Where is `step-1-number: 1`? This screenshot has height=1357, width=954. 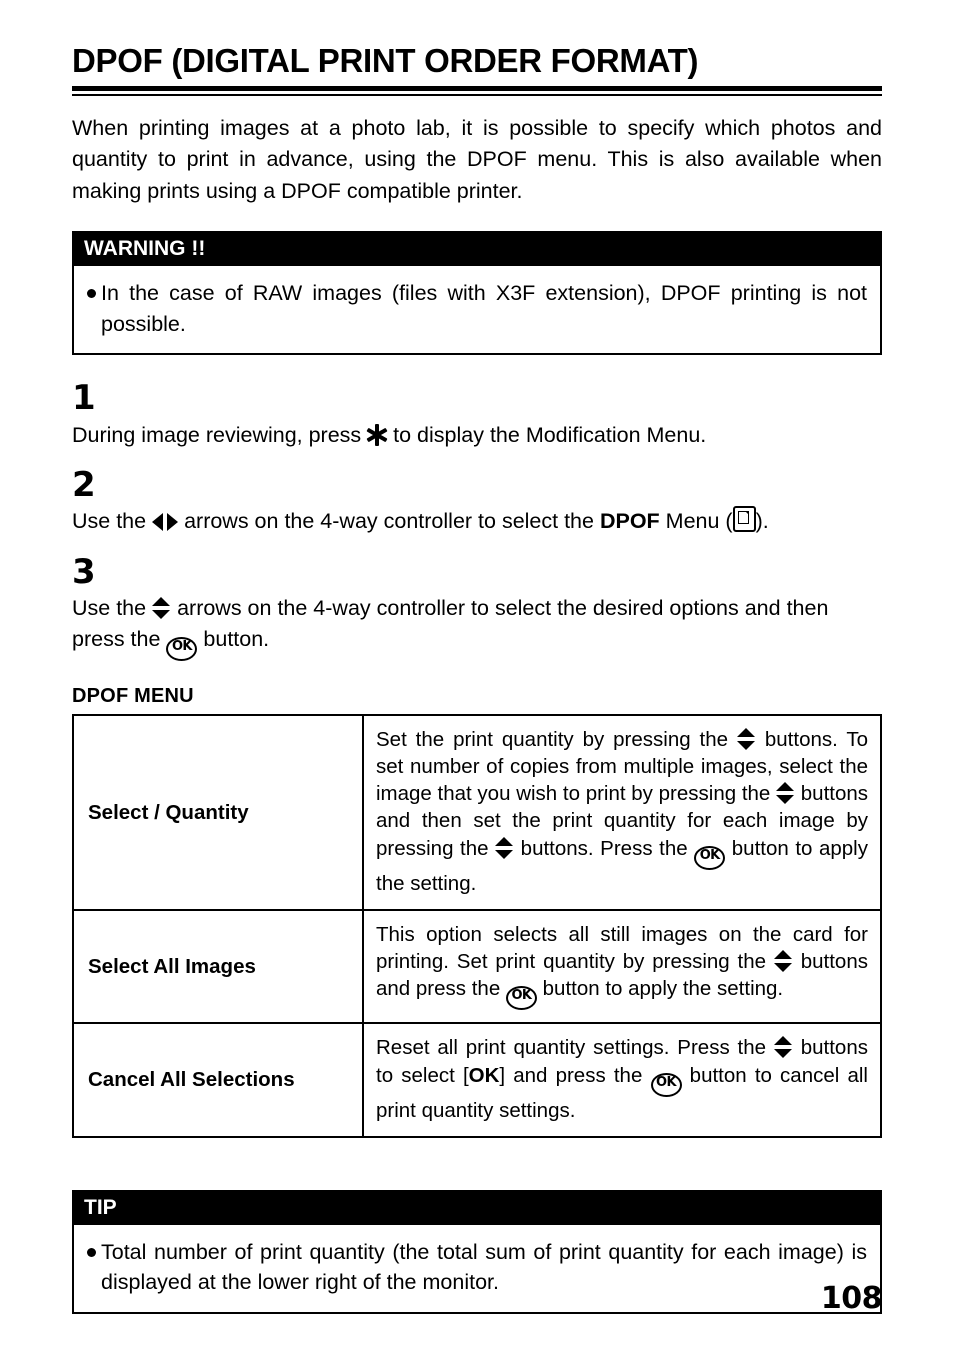 step-1-number: 1 is located at coordinates (84, 398).